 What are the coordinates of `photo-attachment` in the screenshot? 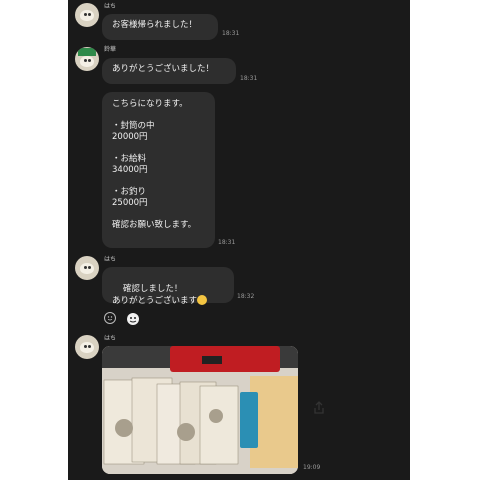 It's located at (200, 410).